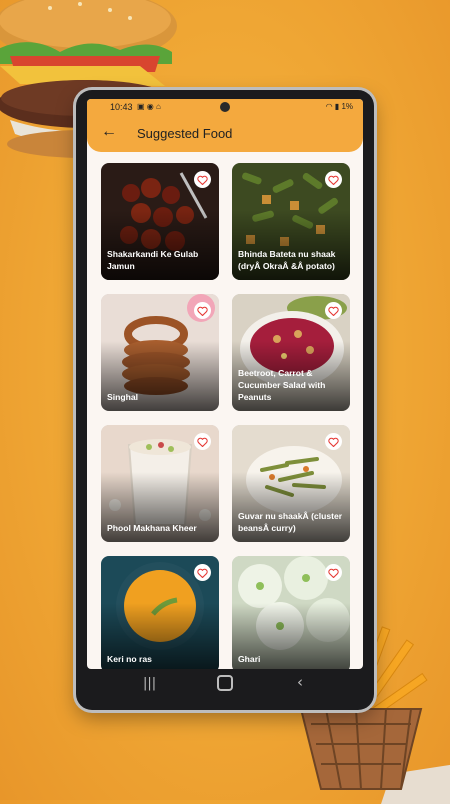 The image size is (450, 804). Describe the element at coordinates (160, 612) in the screenshot. I see `food-card: Keri no ras` at that location.